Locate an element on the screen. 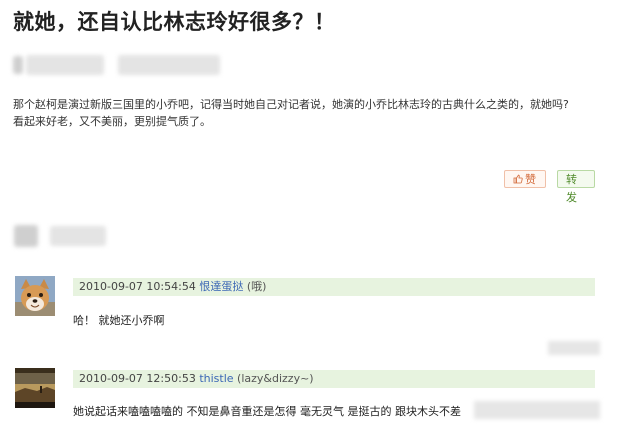 The height and width of the screenshot is (427, 640). landscape-avatar-icon is located at coordinates (35, 388).